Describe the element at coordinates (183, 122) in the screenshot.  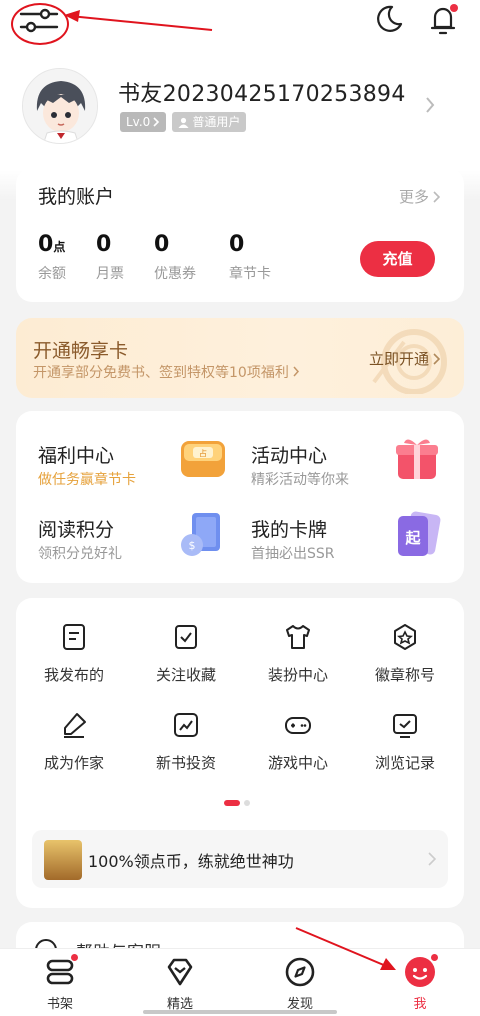
I see `user-icon` at that location.